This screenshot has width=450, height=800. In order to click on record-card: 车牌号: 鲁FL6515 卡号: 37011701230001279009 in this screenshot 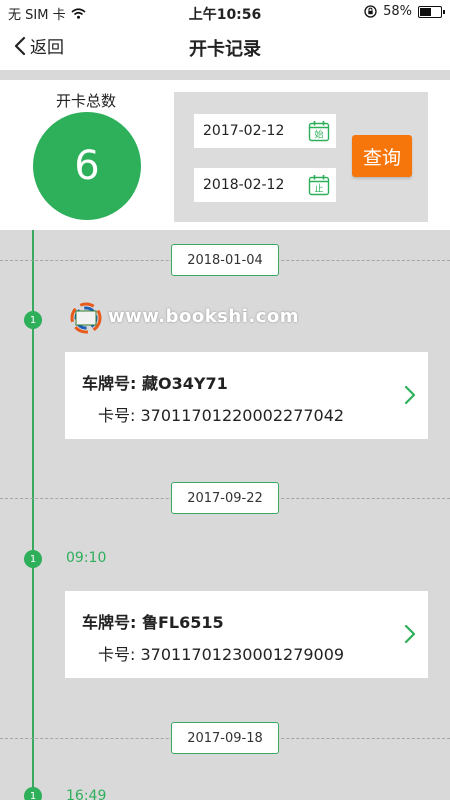, I will do `click(246, 634)`.